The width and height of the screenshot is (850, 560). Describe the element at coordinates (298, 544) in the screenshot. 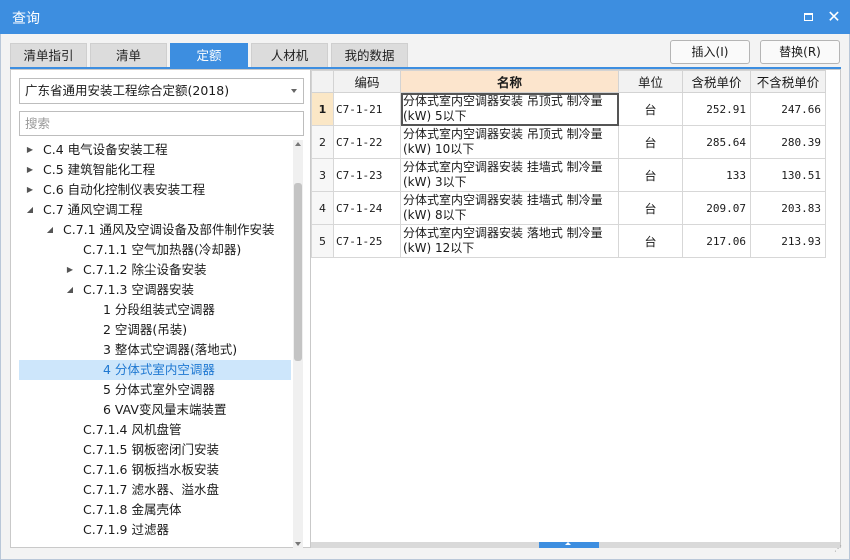

I see `scroll-down-icon` at that location.